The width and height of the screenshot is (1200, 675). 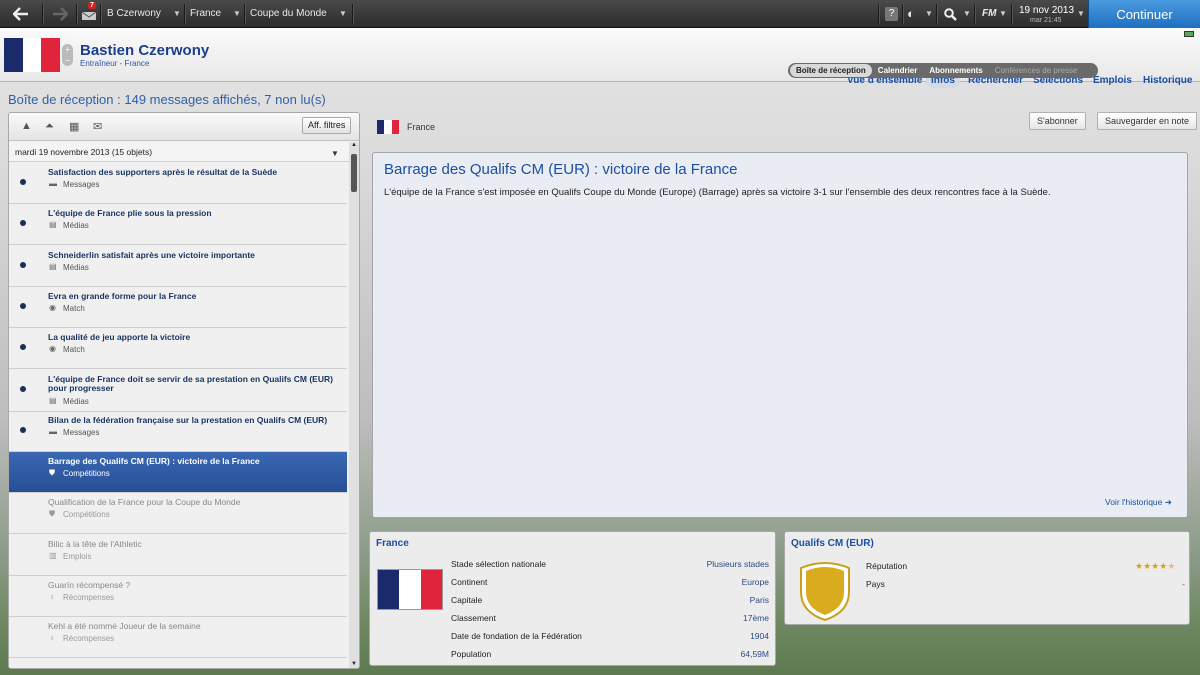 What do you see at coordinates (52, 638) in the screenshot?
I see `trophy-icon: ♁` at bounding box center [52, 638].